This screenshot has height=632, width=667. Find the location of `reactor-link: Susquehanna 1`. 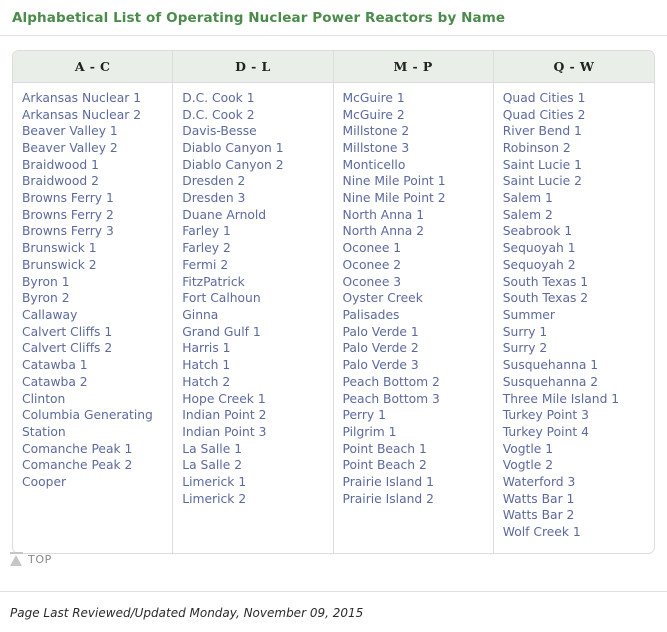

reactor-link: Susquehanna 1 is located at coordinates (550, 365).